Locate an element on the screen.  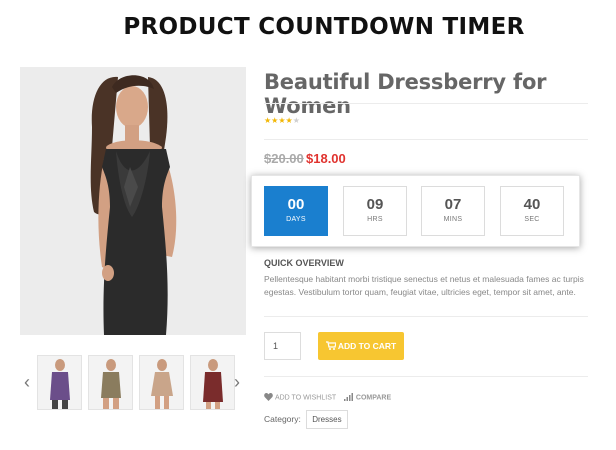
countdown-seconds: 40 SEC is located at coordinates (532, 211).